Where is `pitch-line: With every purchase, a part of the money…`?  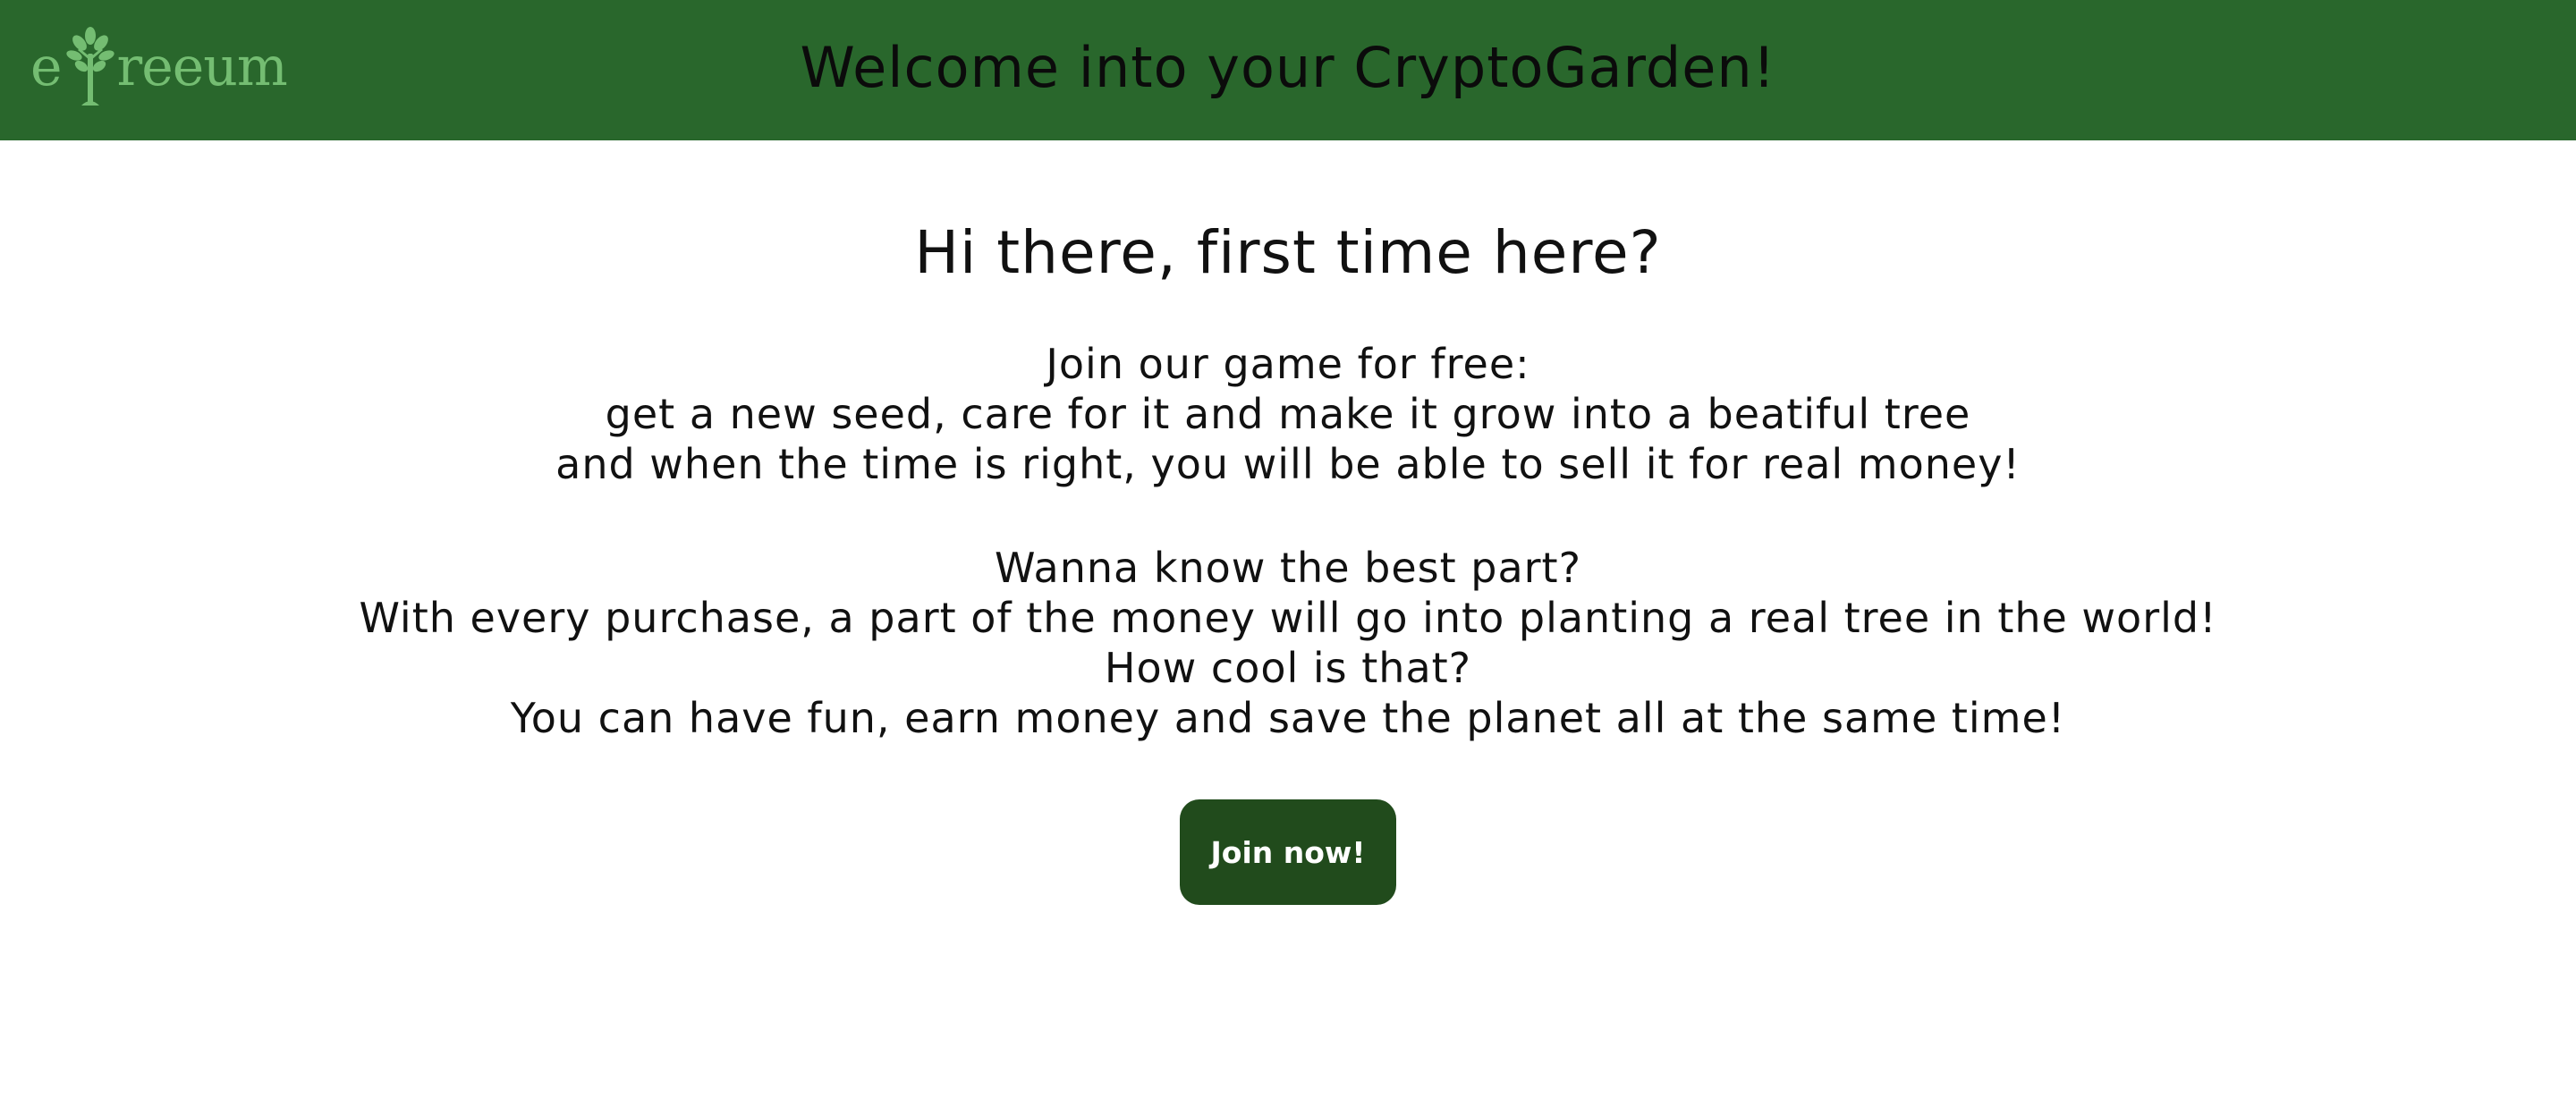 pitch-line: With every purchase, a part of the money… is located at coordinates (1288, 618).